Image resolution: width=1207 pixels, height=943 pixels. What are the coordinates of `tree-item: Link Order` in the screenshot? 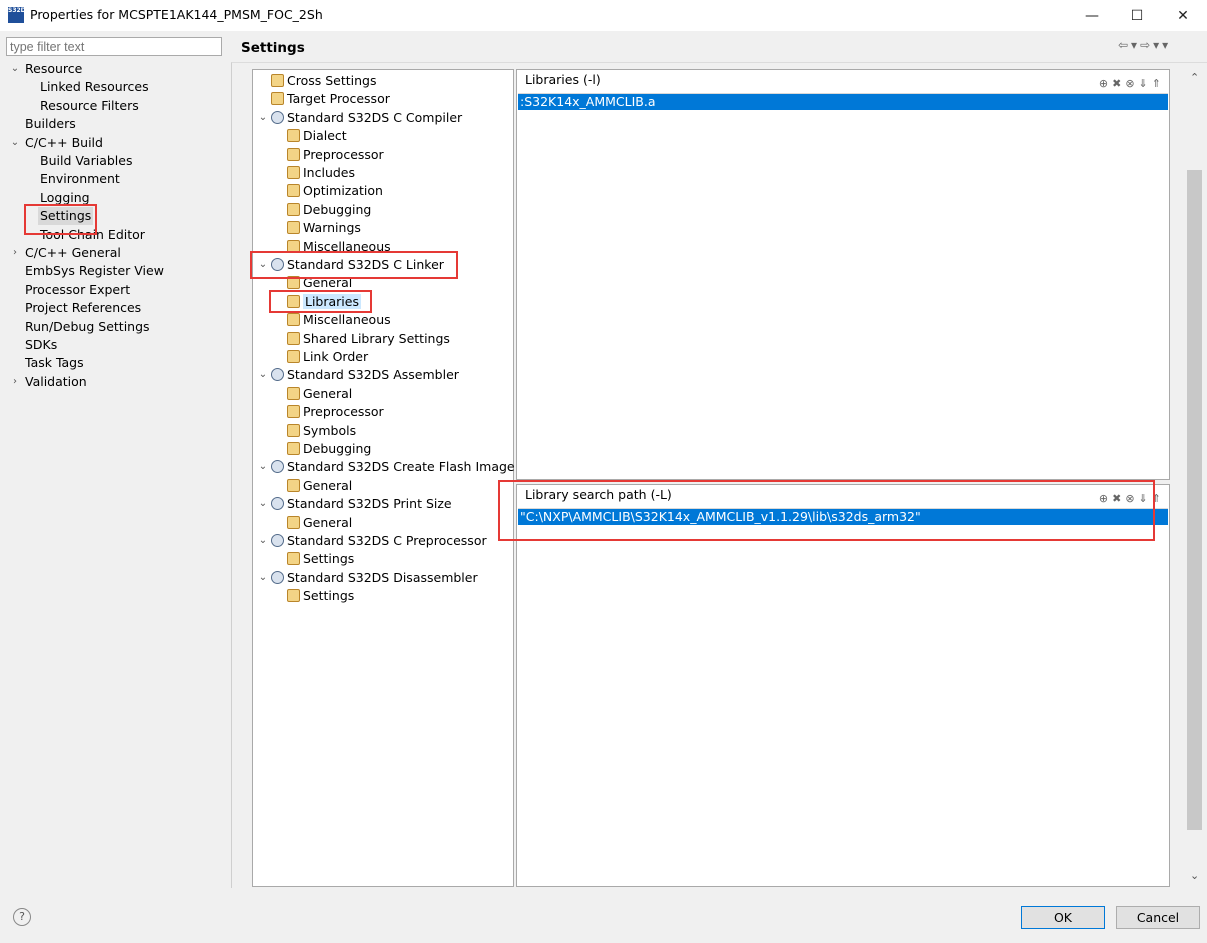 It's located at (327, 357).